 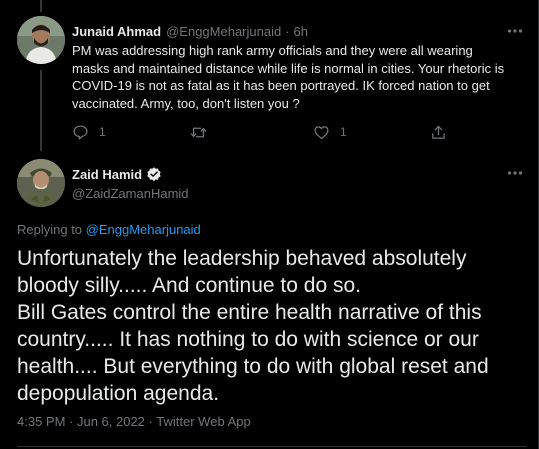 I want to click on like-count: 1, so click(x=343, y=132).